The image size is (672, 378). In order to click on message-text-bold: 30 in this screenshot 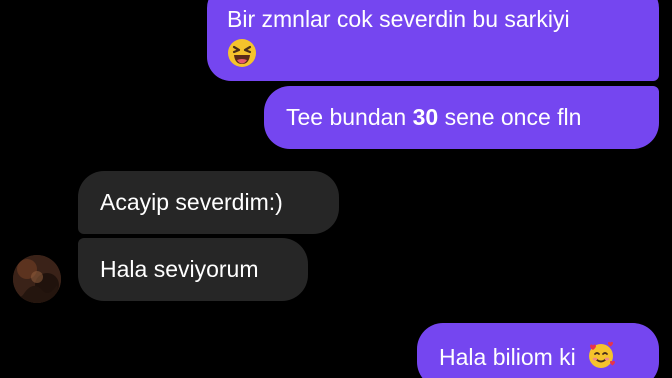, I will do `click(425, 117)`.